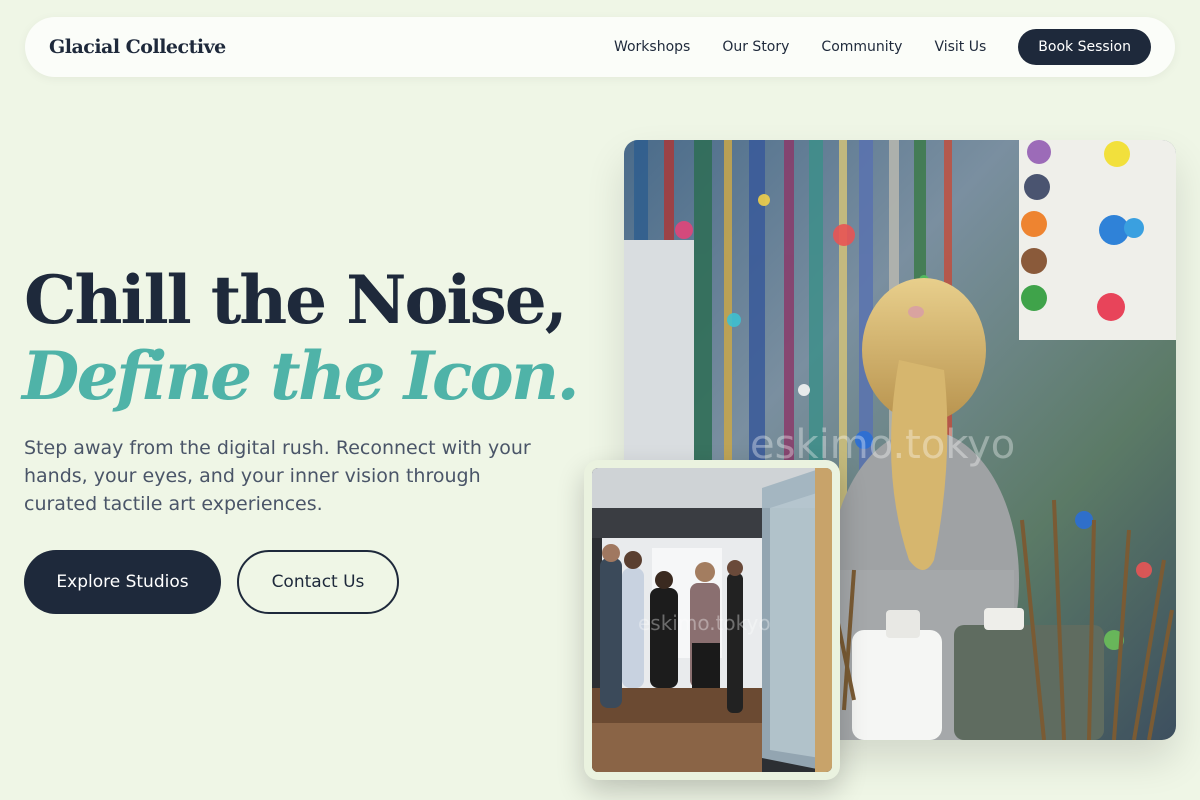 Image resolution: width=1200 pixels, height=800 pixels. What do you see at coordinates (704, 623) in the screenshot?
I see `inset-image-watermark: eskimo.tokyo` at bounding box center [704, 623].